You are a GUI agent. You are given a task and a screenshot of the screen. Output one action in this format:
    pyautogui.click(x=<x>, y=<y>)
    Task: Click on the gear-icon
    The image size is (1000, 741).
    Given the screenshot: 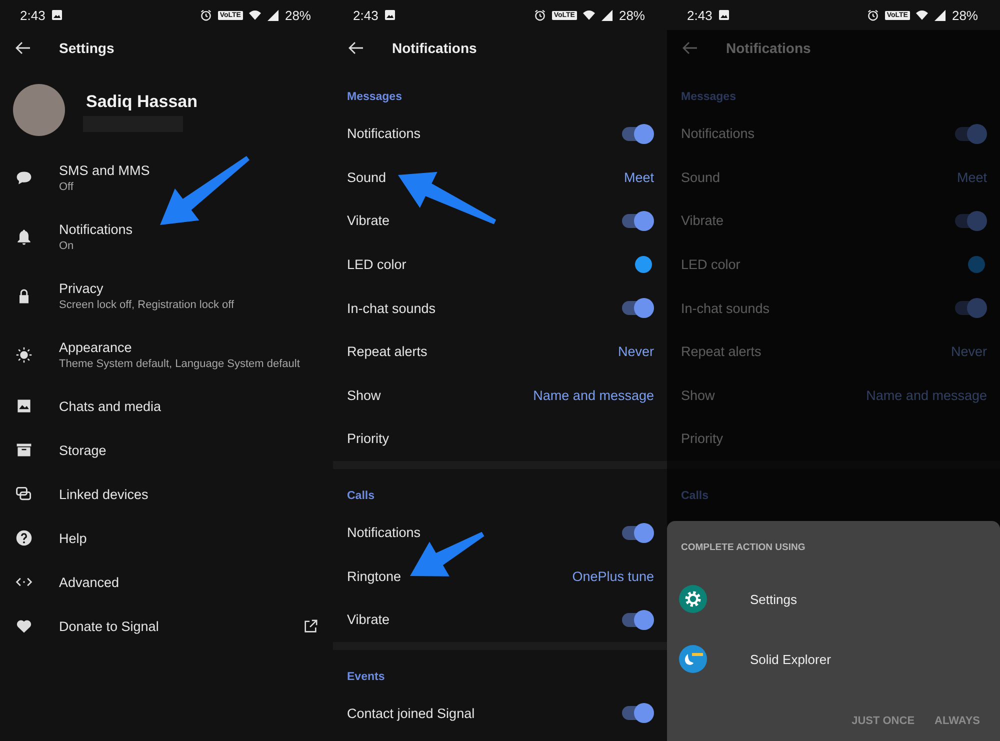 What is the action you would take?
    pyautogui.click(x=693, y=599)
    